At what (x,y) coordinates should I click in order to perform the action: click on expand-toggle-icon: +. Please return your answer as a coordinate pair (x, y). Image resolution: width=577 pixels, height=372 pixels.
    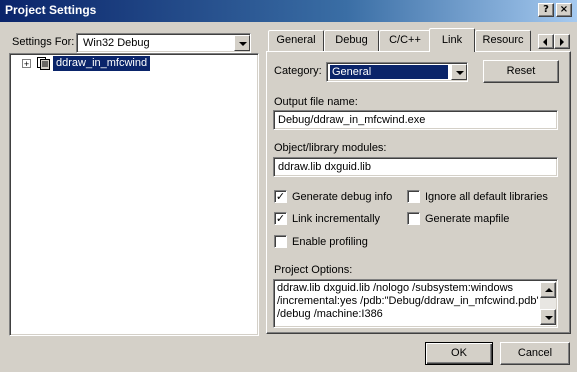
    Looking at the image, I should click on (26, 64).